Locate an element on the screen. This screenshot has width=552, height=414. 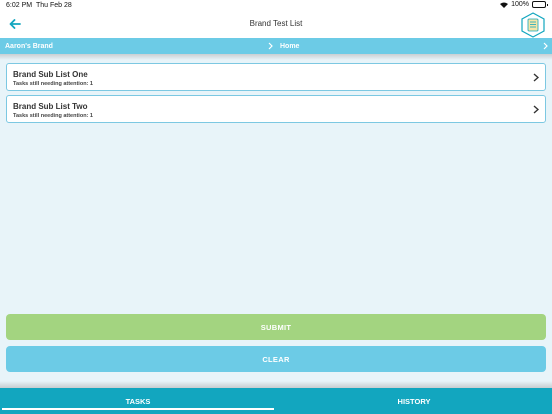
list-item-title: Brand Sub List Two is located at coordinates (50, 106).